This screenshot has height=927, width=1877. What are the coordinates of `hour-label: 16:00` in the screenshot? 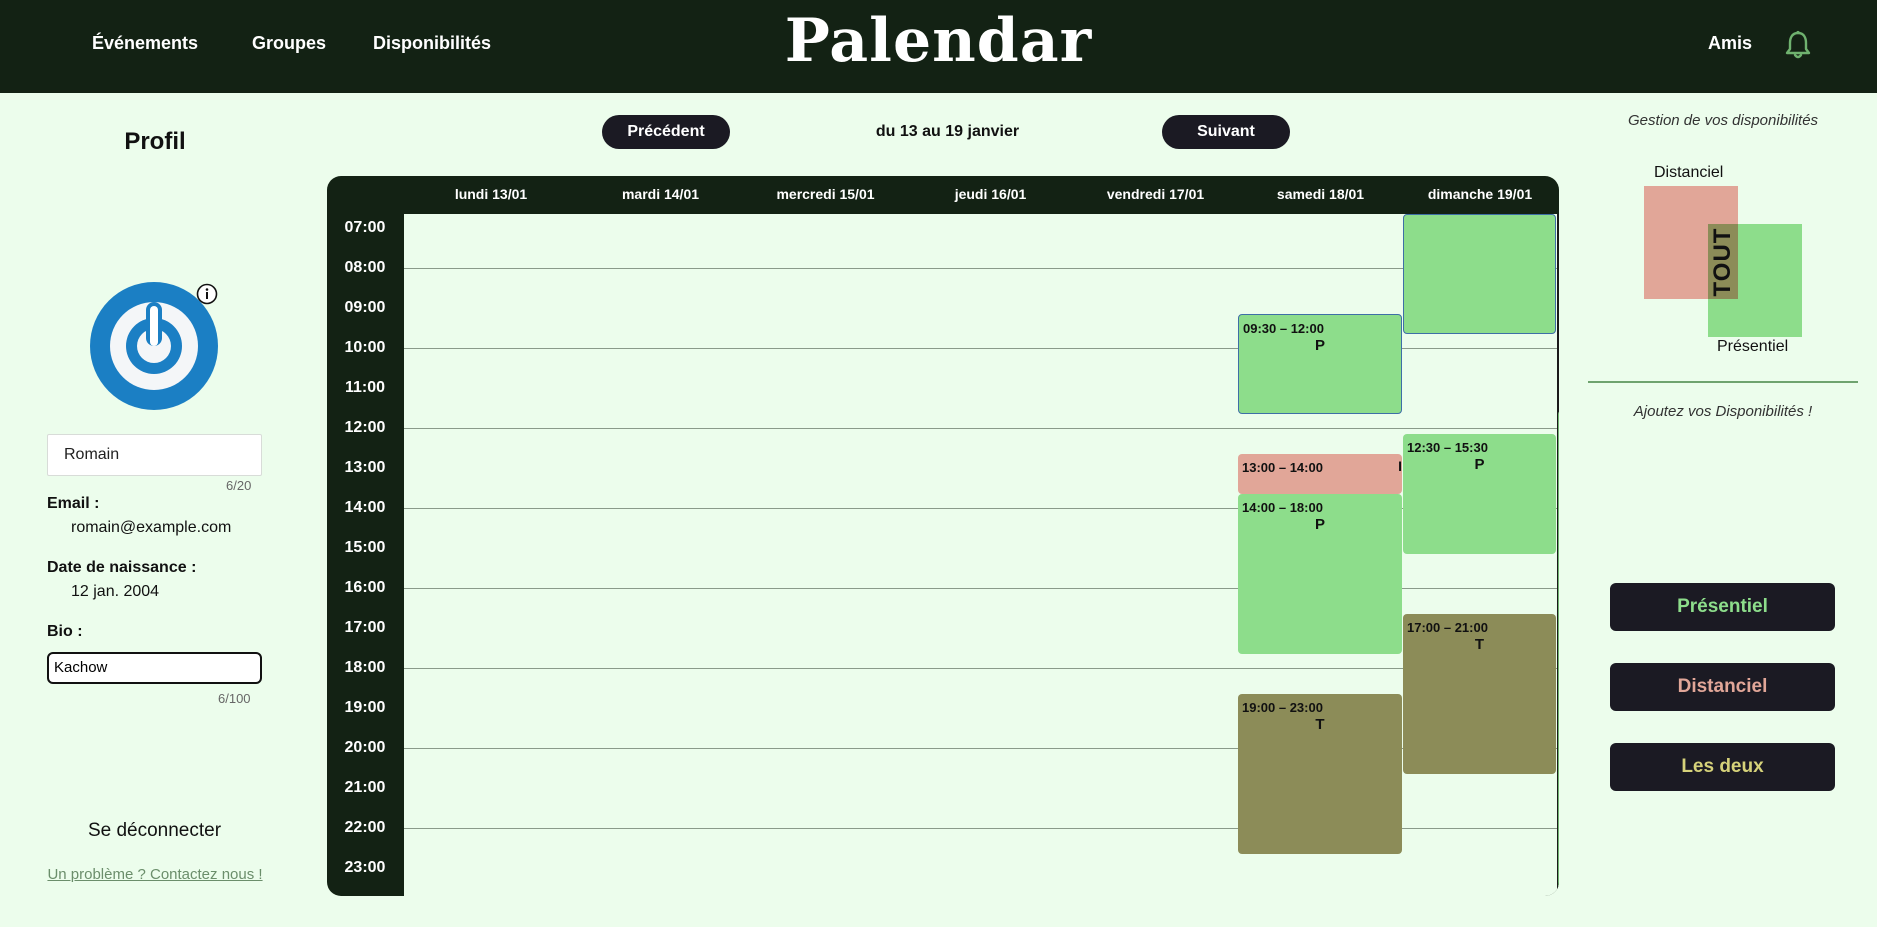 It's located at (365, 587).